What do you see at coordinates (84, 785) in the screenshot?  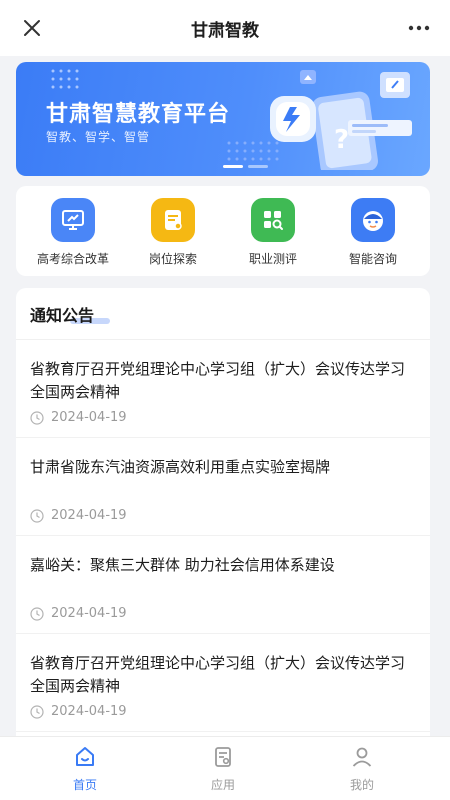 I see `tab-label: 首页` at bounding box center [84, 785].